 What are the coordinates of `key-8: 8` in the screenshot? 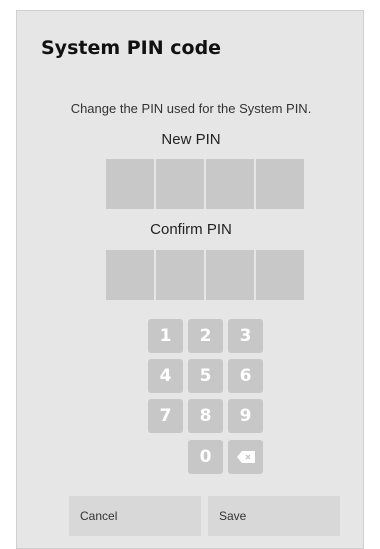 It's located at (205, 416).